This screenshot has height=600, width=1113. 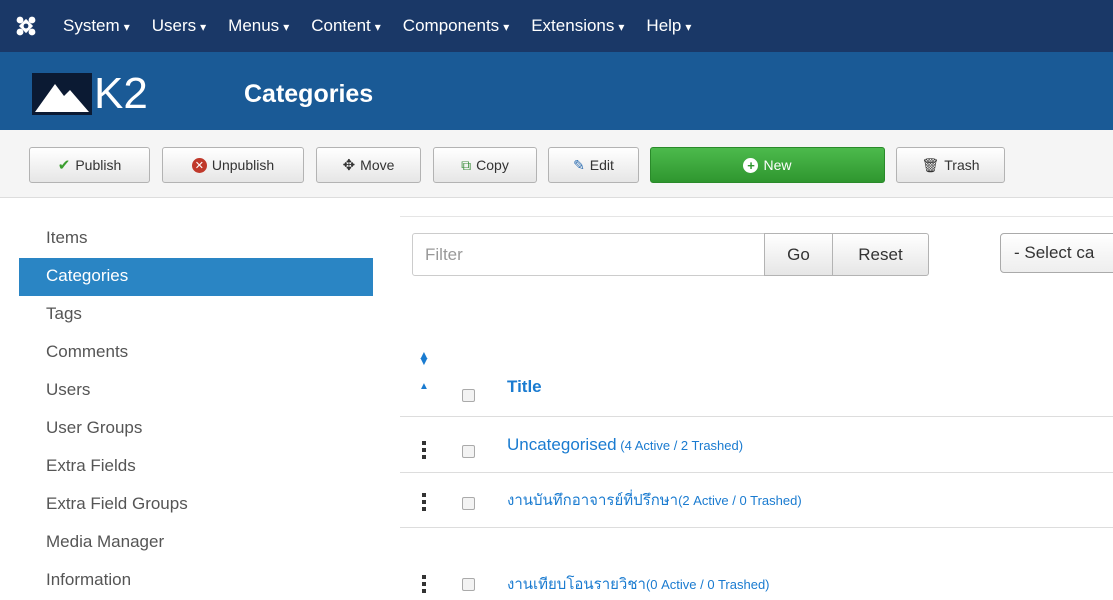 What do you see at coordinates (196, 581) in the screenshot?
I see `sidebar-item-information: Information` at bounding box center [196, 581].